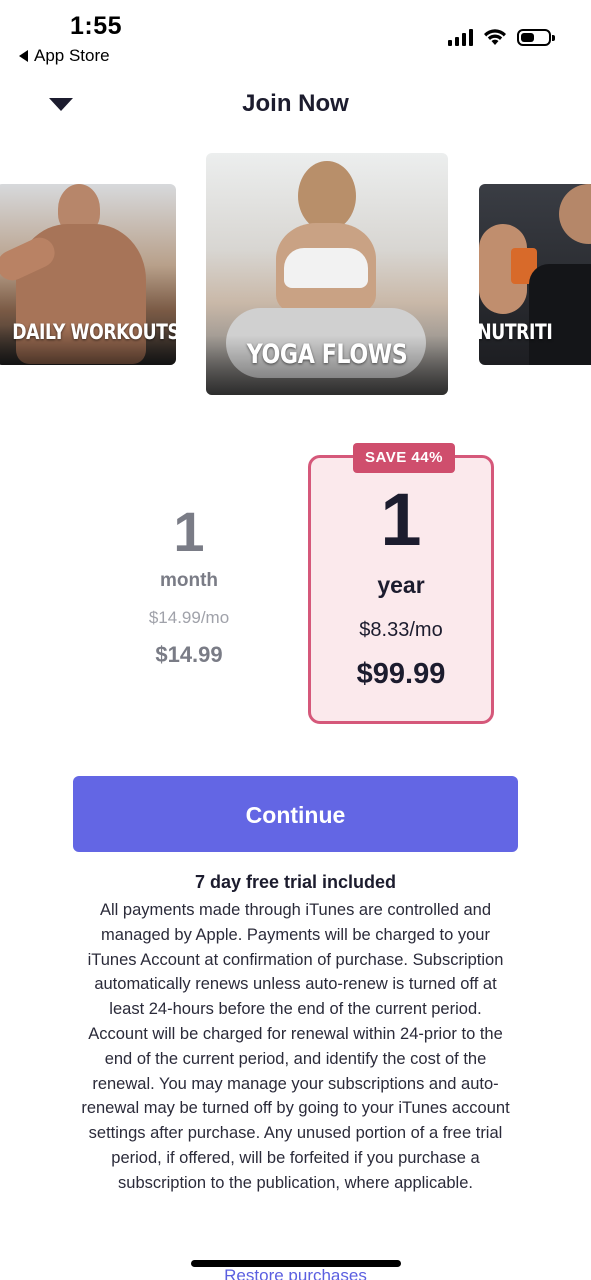 The width and height of the screenshot is (591, 1280). I want to click on page-title: Join Now, so click(295, 103).